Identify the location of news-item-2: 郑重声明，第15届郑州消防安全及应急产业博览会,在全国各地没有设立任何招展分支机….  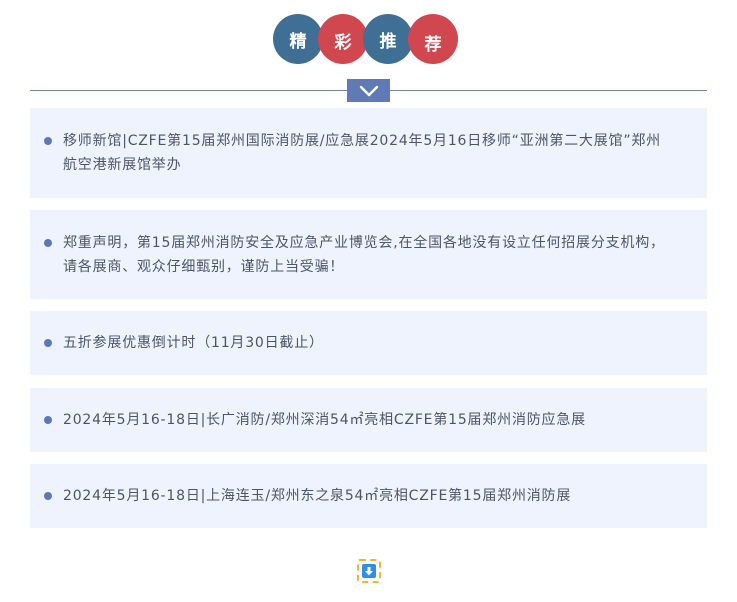
(368, 254).